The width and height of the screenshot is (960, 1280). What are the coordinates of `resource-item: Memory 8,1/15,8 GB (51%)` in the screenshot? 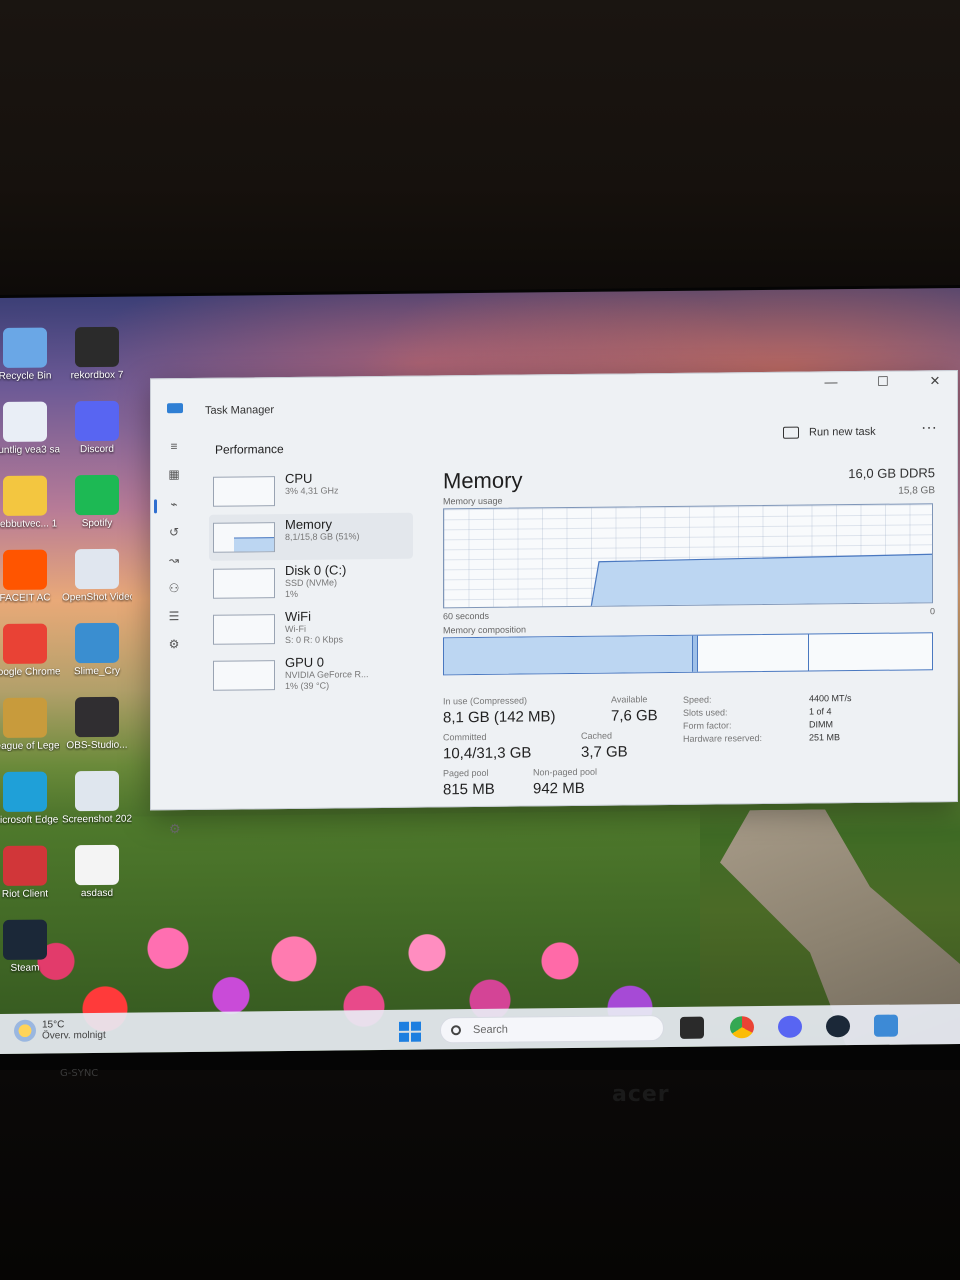 It's located at (311, 536).